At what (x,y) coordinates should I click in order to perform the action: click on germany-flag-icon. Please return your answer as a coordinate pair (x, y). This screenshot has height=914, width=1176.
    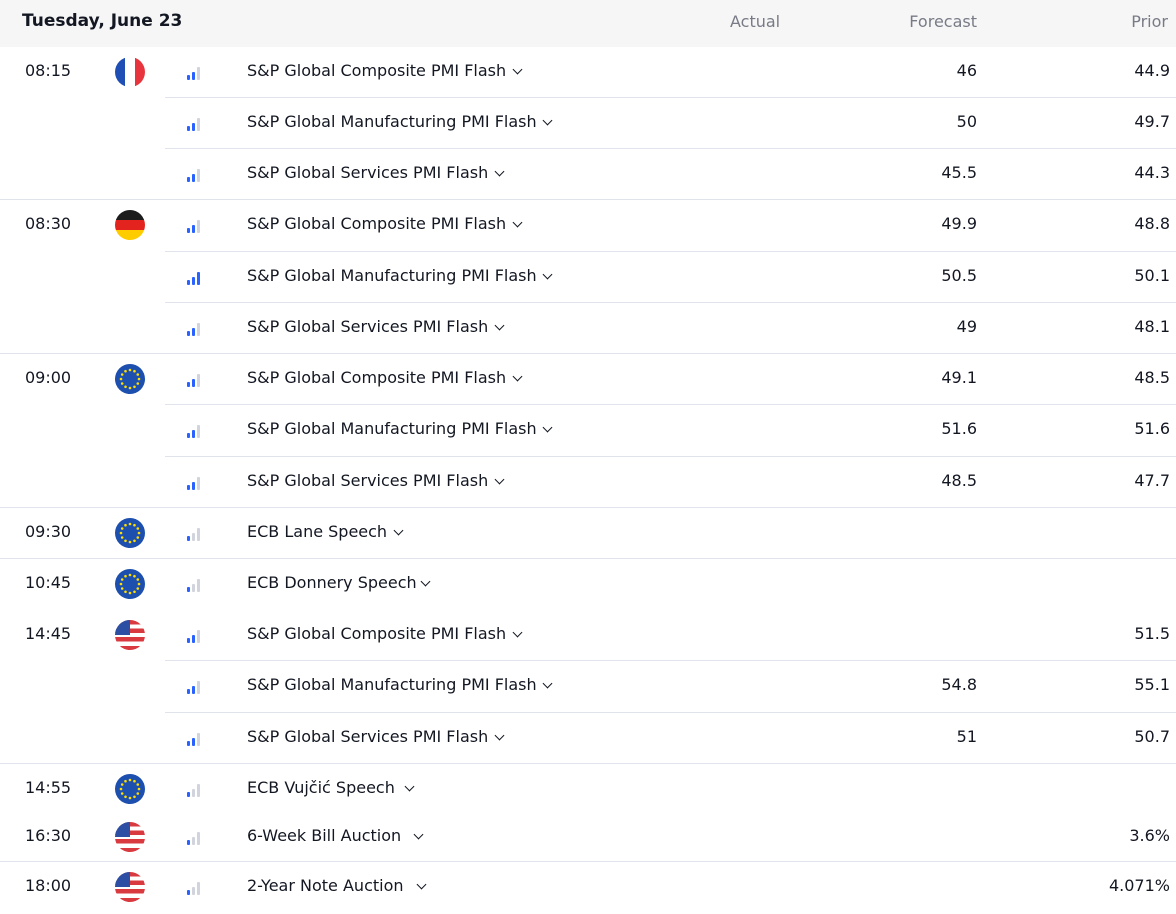
    Looking at the image, I should click on (130, 225).